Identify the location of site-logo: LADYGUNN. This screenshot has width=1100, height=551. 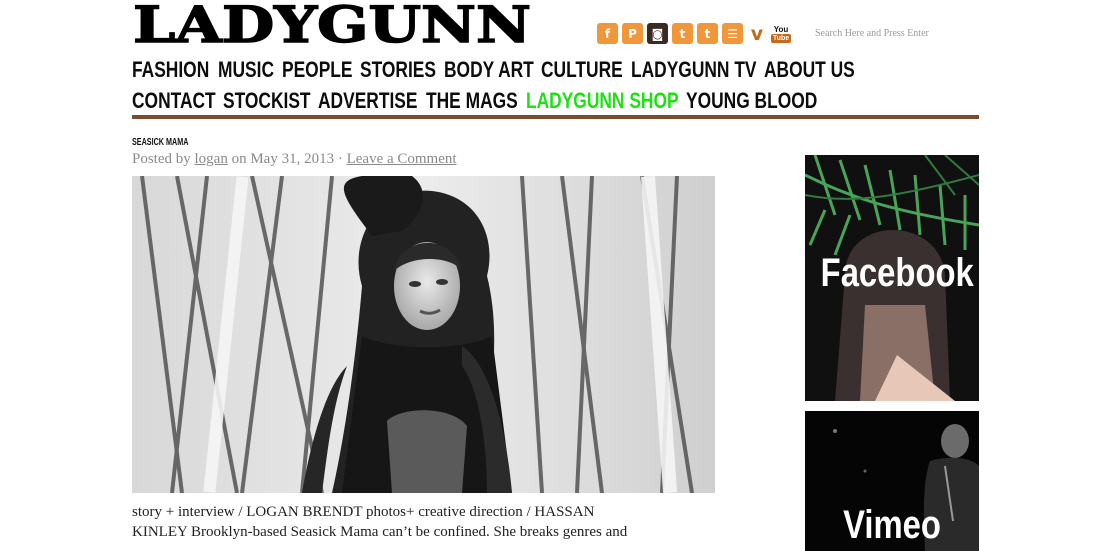
(332, 22).